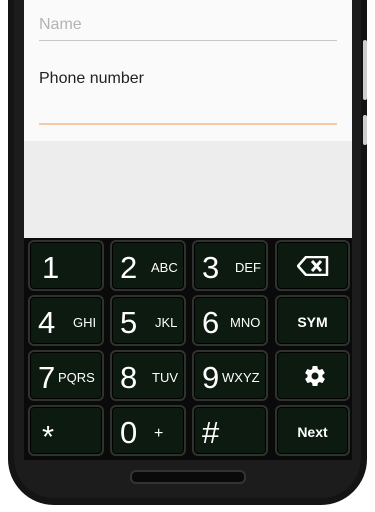 The image size is (375, 512). I want to click on key-3: 3 DEF, so click(230, 265).